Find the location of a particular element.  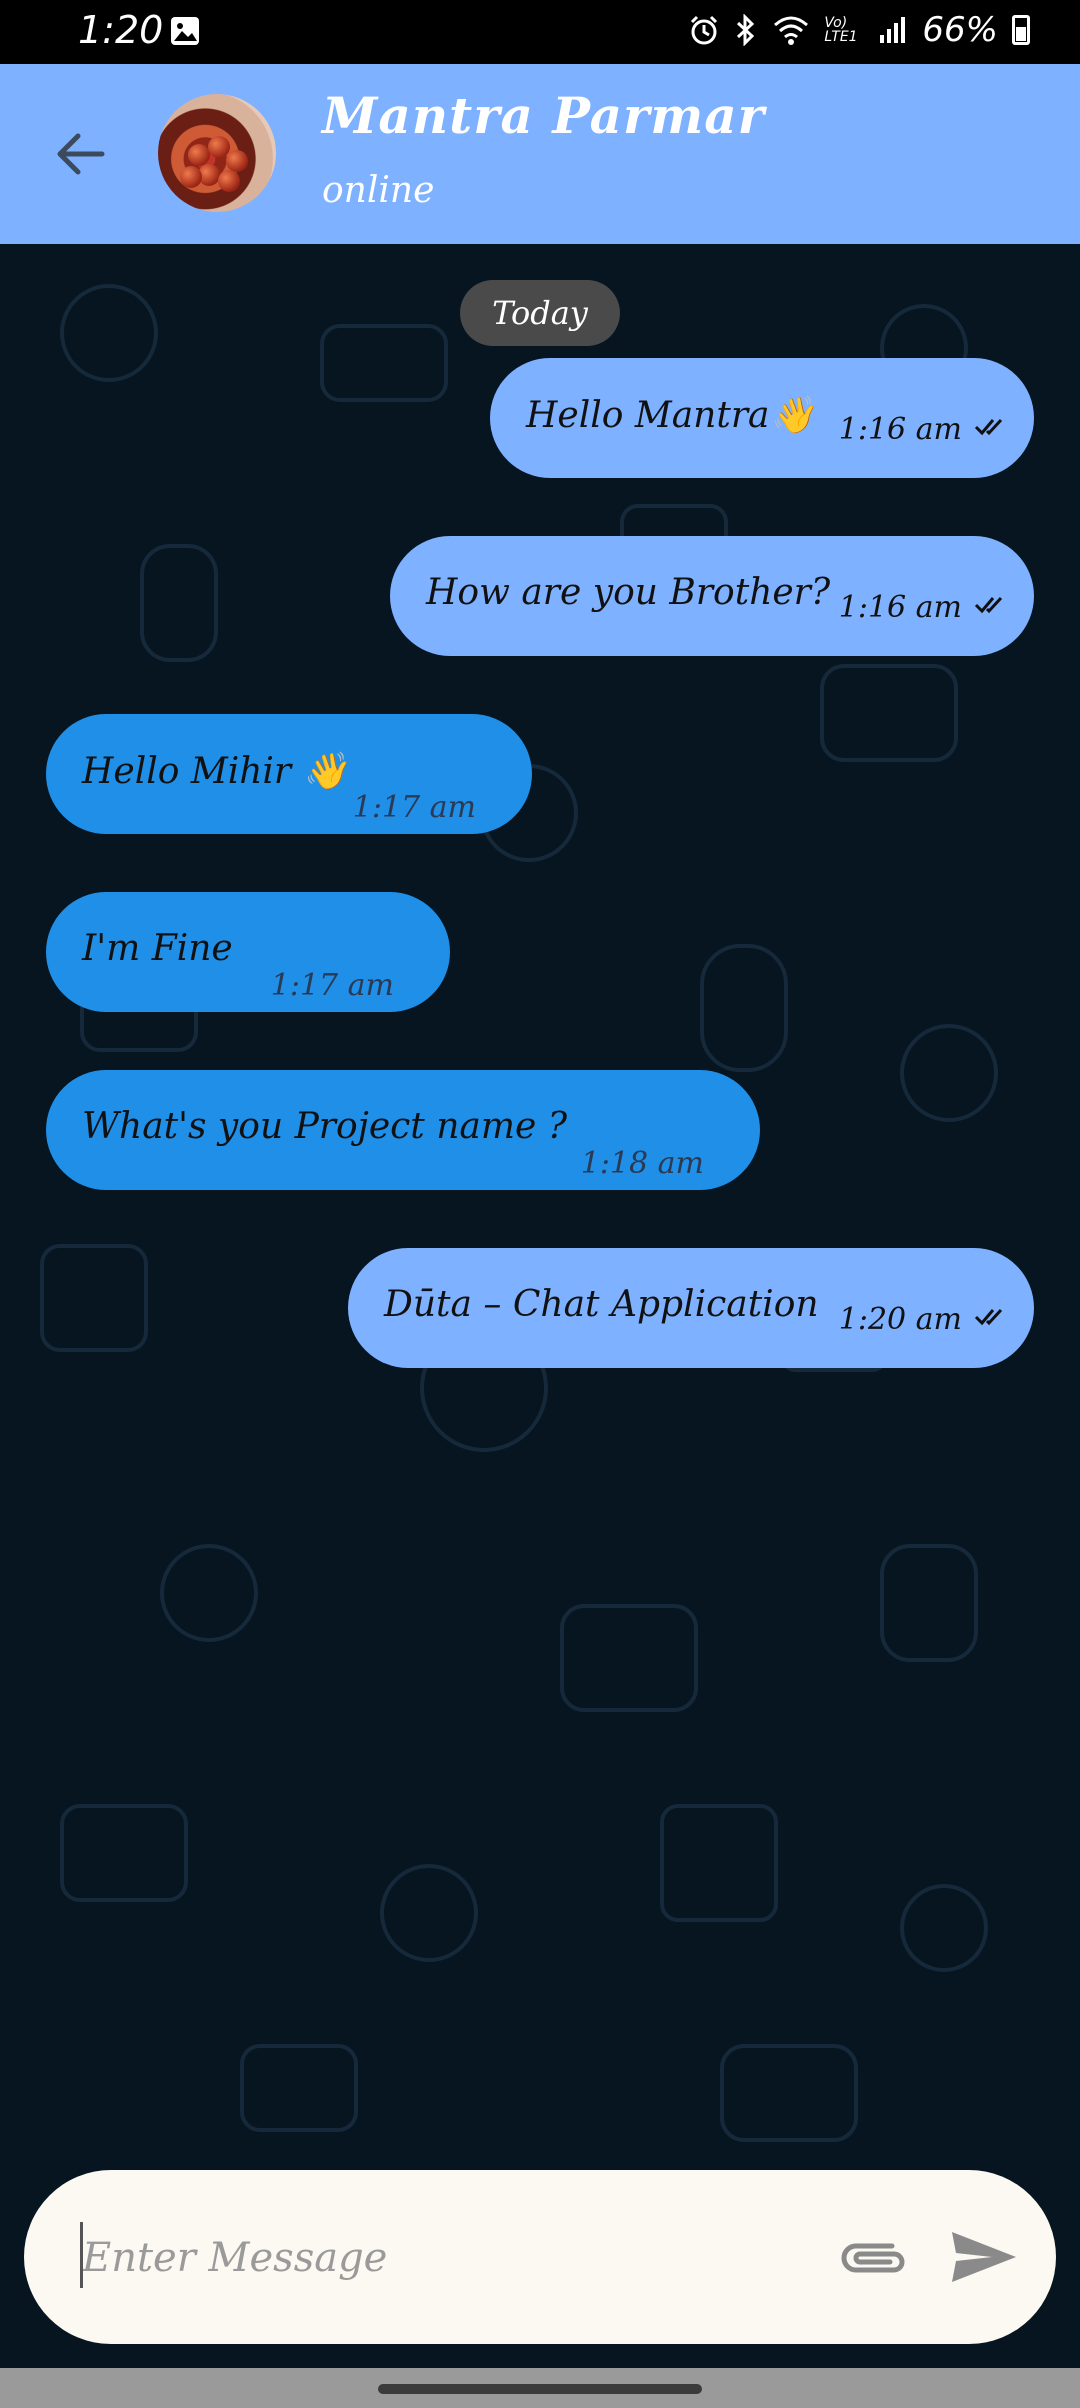

chat-header: Mantra Parmar online is located at coordinates (540, 154).